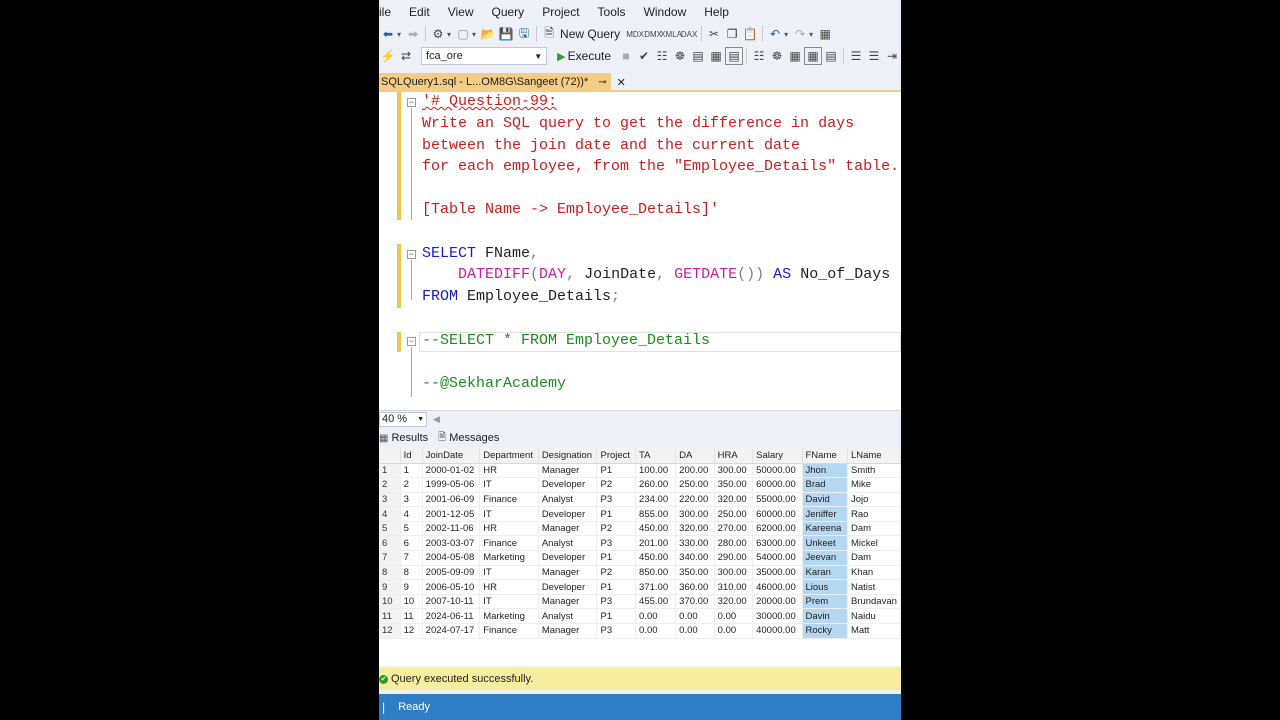 The height and width of the screenshot is (720, 1280). I want to click on execute-button: Execute, so click(589, 56).